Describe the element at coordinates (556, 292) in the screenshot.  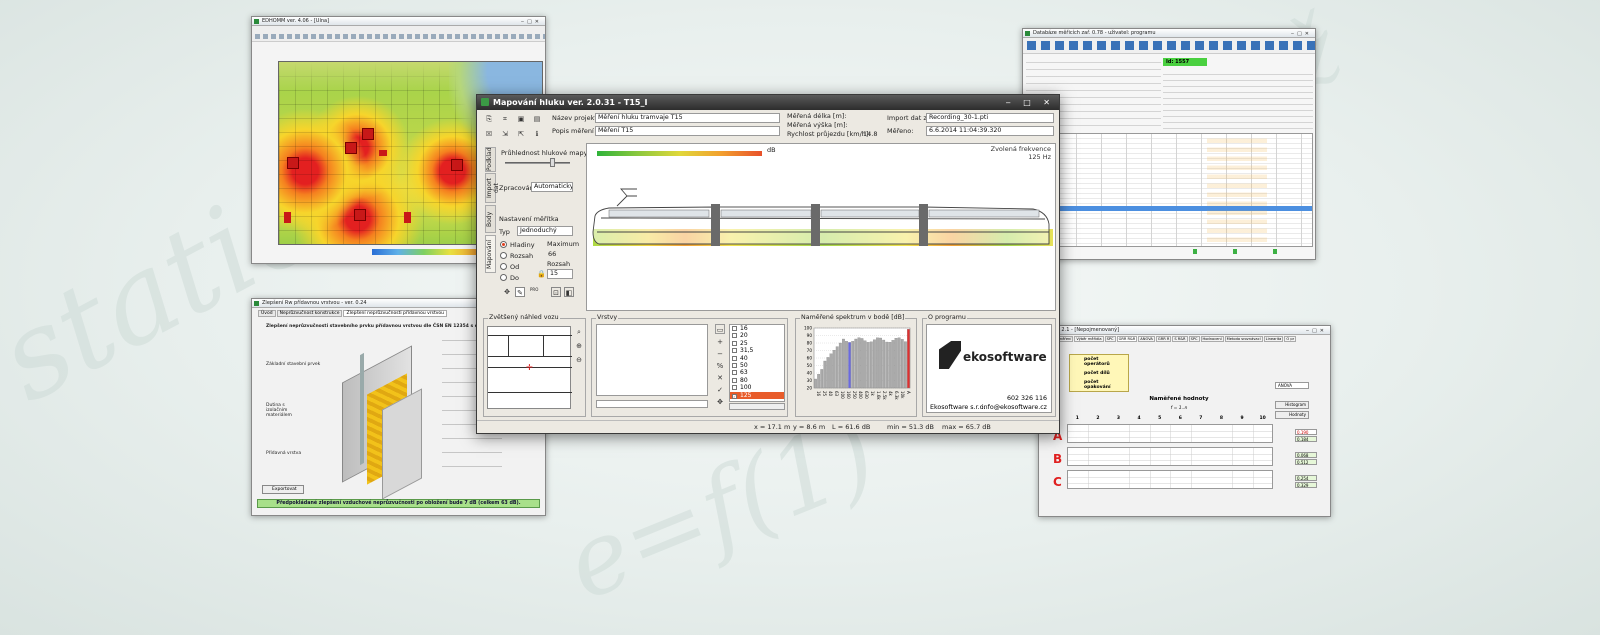
I see `fit-icon: ⊡` at that location.